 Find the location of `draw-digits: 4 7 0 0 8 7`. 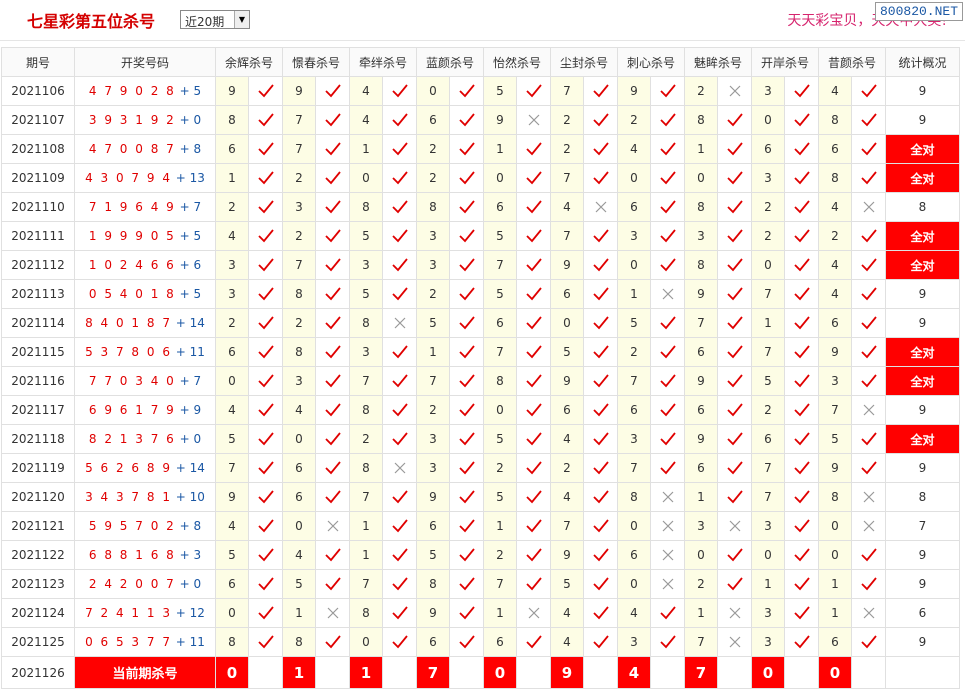

draw-digits: 4 7 0 0 8 7 is located at coordinates (132, 149).